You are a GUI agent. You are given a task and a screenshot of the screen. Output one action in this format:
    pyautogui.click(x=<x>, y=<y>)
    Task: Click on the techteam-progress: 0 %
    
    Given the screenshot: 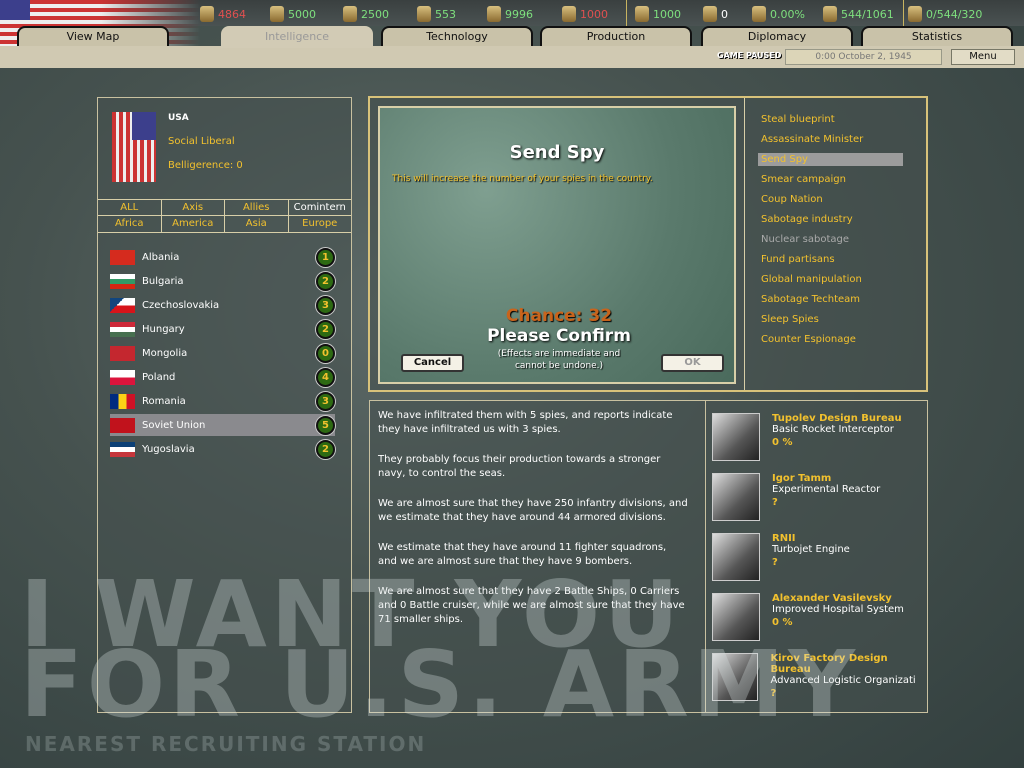 What is the action you would take?
    pyautogui.click(x=782, y=442)
    